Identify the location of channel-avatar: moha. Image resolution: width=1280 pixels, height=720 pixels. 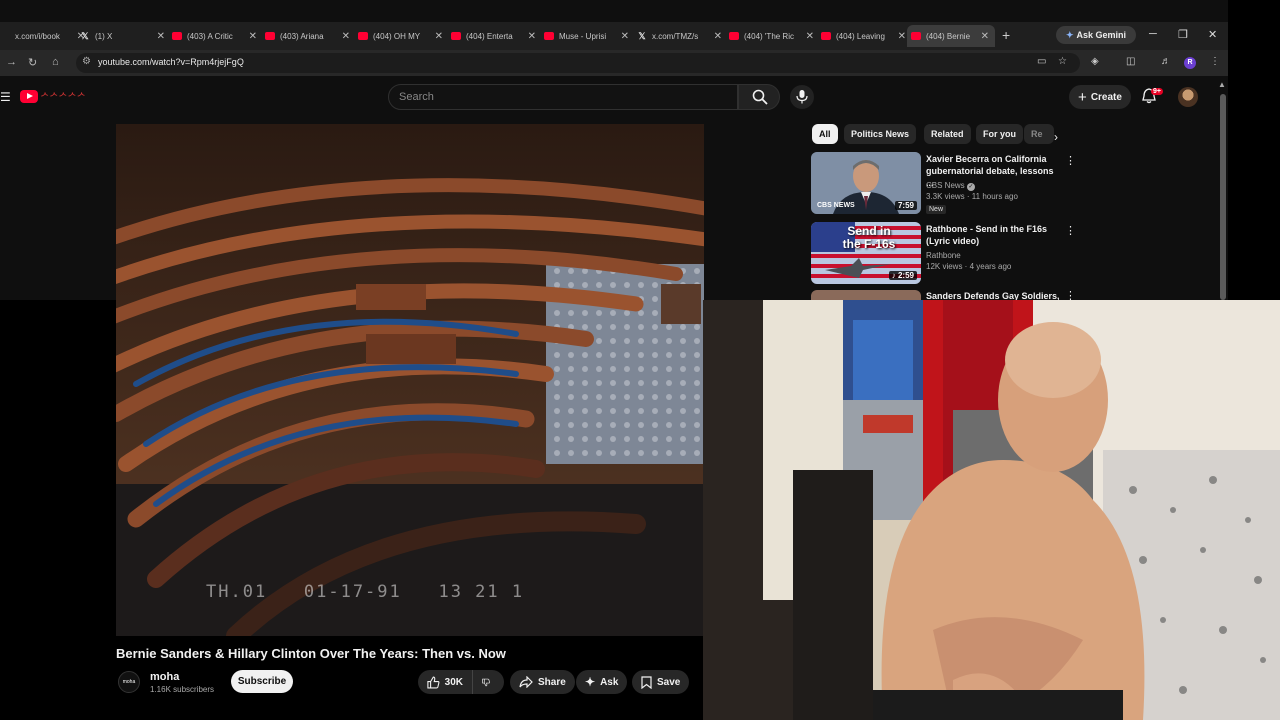
(129, 682).